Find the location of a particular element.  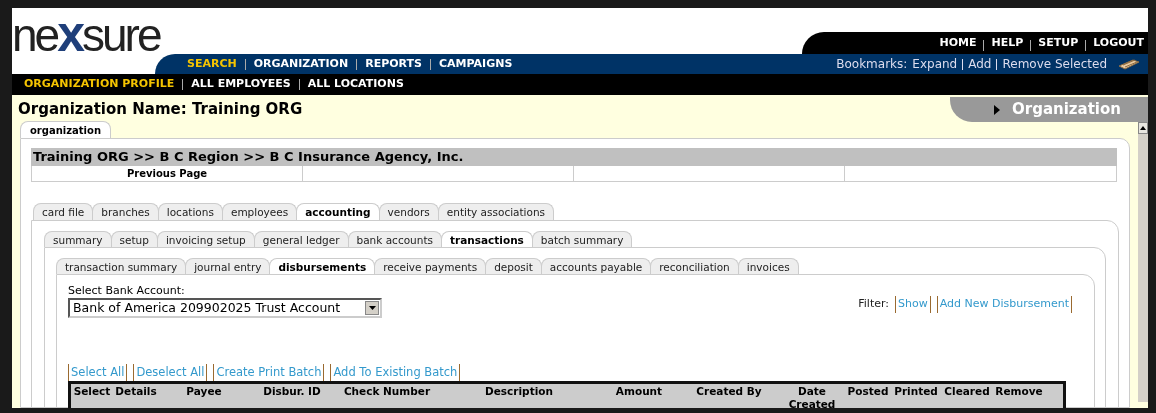

page-title: Organization Name: Training ORG is located at coordinates (160, 109).